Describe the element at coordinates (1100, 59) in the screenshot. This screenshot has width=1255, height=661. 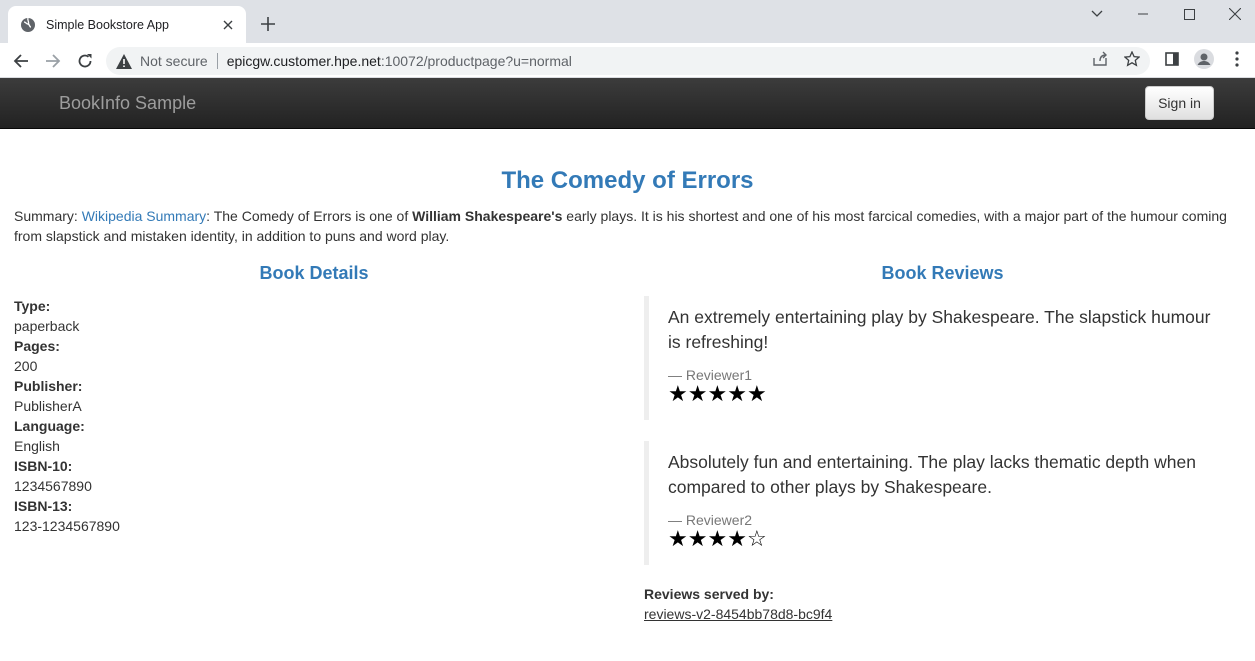
I see `share-icon` at that location.